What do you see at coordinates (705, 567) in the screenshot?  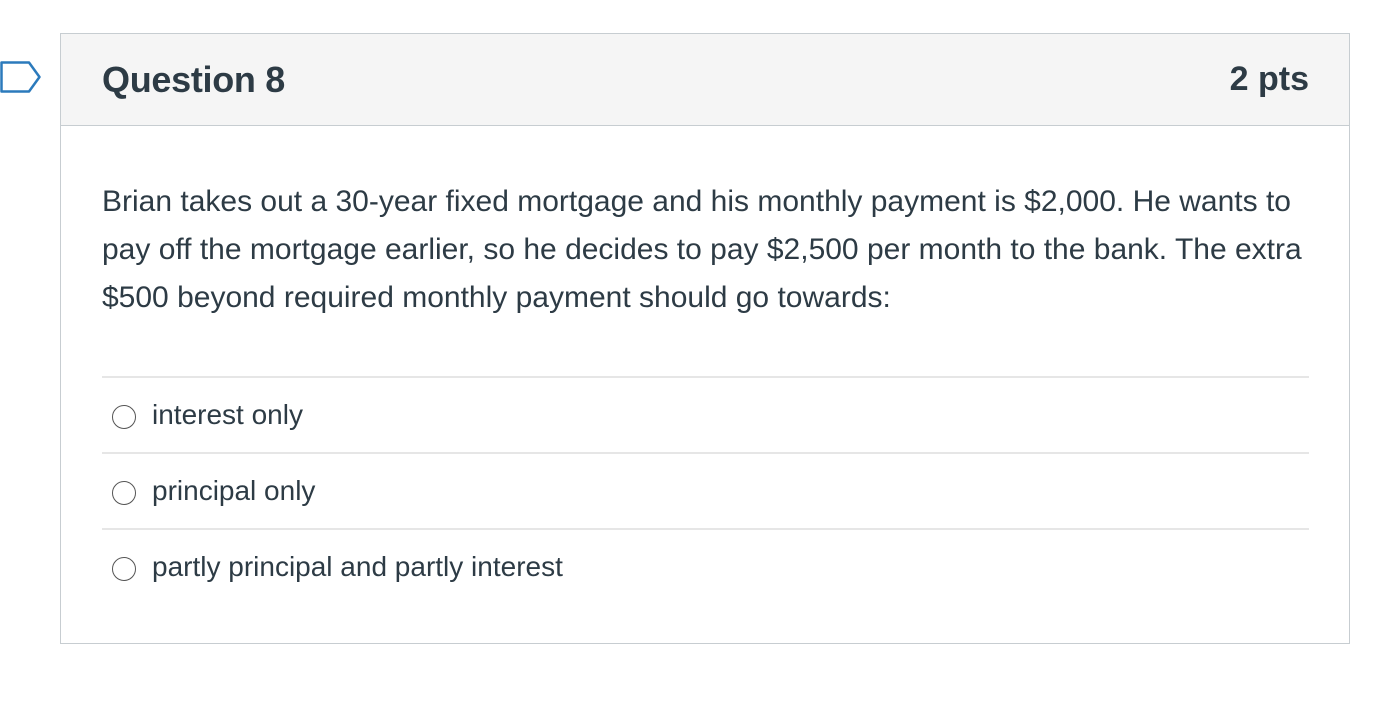 I see `answer-option: partly principal and partly interest` at bounding box center [705, 567].